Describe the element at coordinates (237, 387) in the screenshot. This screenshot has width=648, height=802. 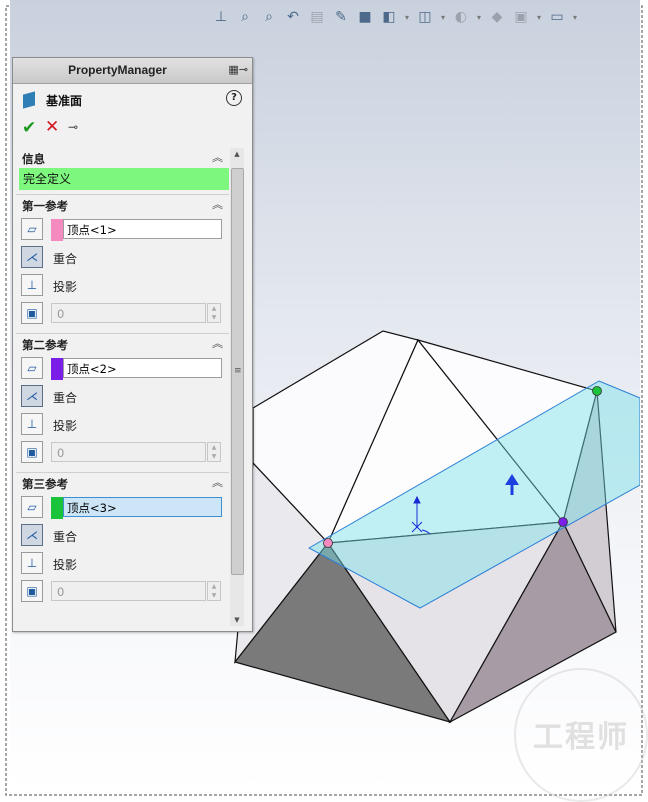
I see `pm-scrollbar: ▲ ≡ ▼` at that location.